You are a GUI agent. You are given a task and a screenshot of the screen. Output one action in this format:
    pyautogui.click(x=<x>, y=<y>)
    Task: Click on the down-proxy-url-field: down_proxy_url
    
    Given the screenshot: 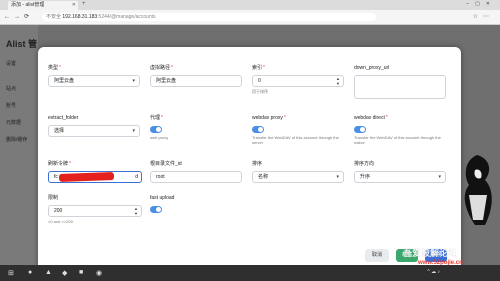 What is the action you would take?
    pyautogui.click(x=400, y=82)
    